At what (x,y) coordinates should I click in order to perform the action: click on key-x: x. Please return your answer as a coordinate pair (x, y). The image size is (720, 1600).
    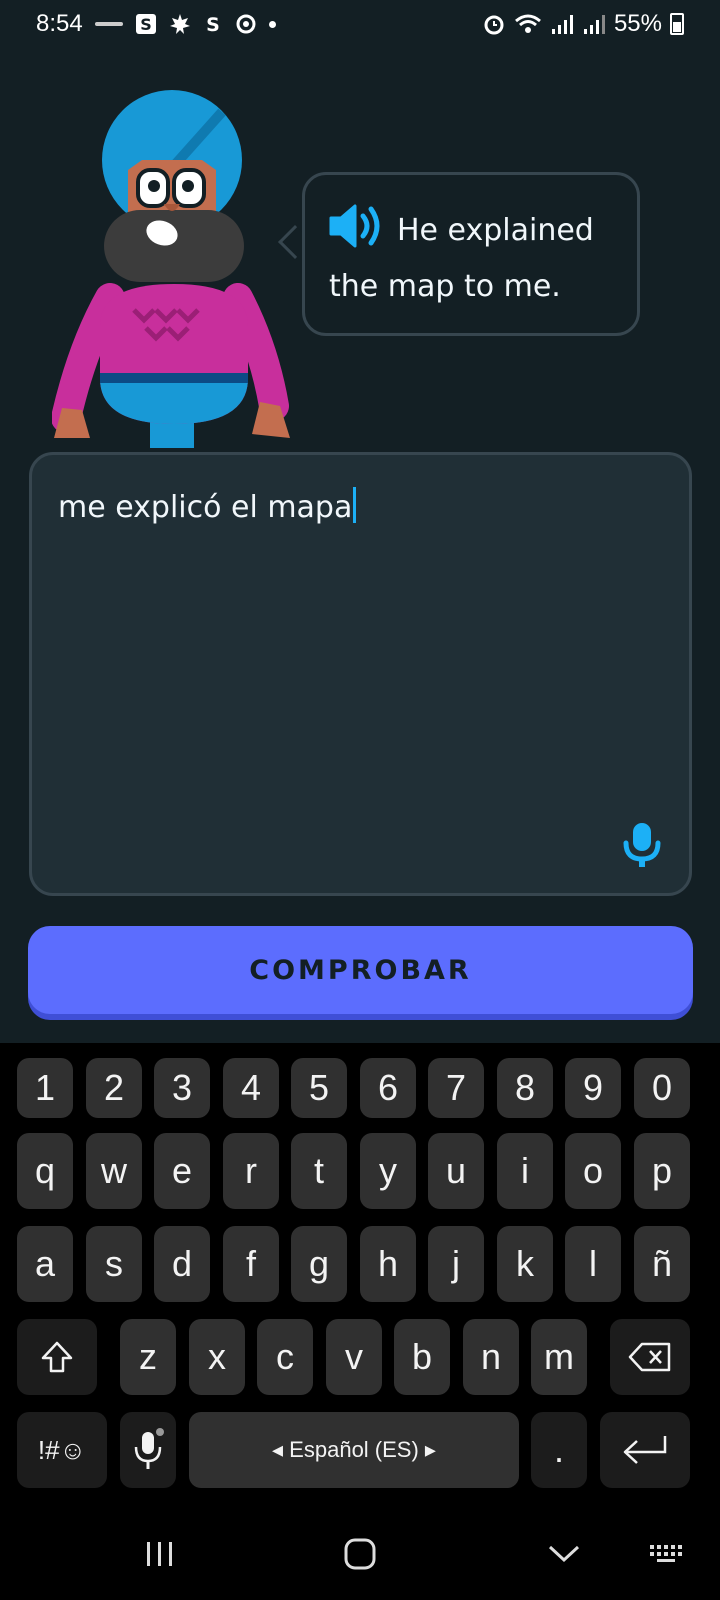
    Looking at the image, I should click on (217, 1357).